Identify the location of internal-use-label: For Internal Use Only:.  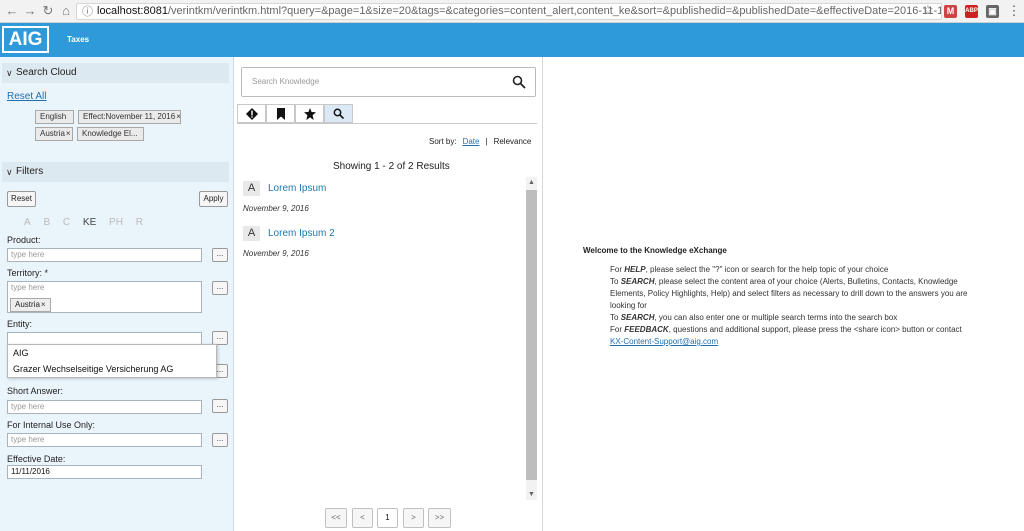
(51, 425).